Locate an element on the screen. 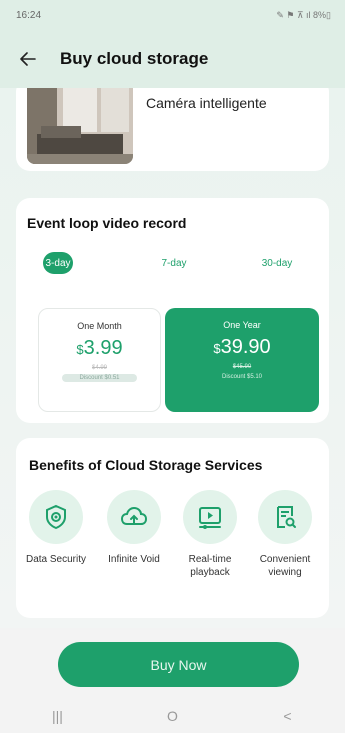 Image resolution: width=345 pixels, height=733 pixels. benefit-convenient-viewing: Convenient viewing is located at coordinates (285, 534).